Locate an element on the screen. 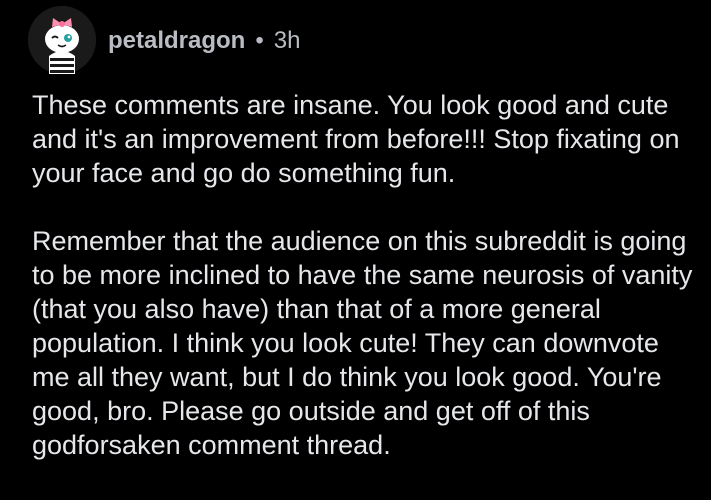  username-link: petaldragon is located at coordinates (176, 41).